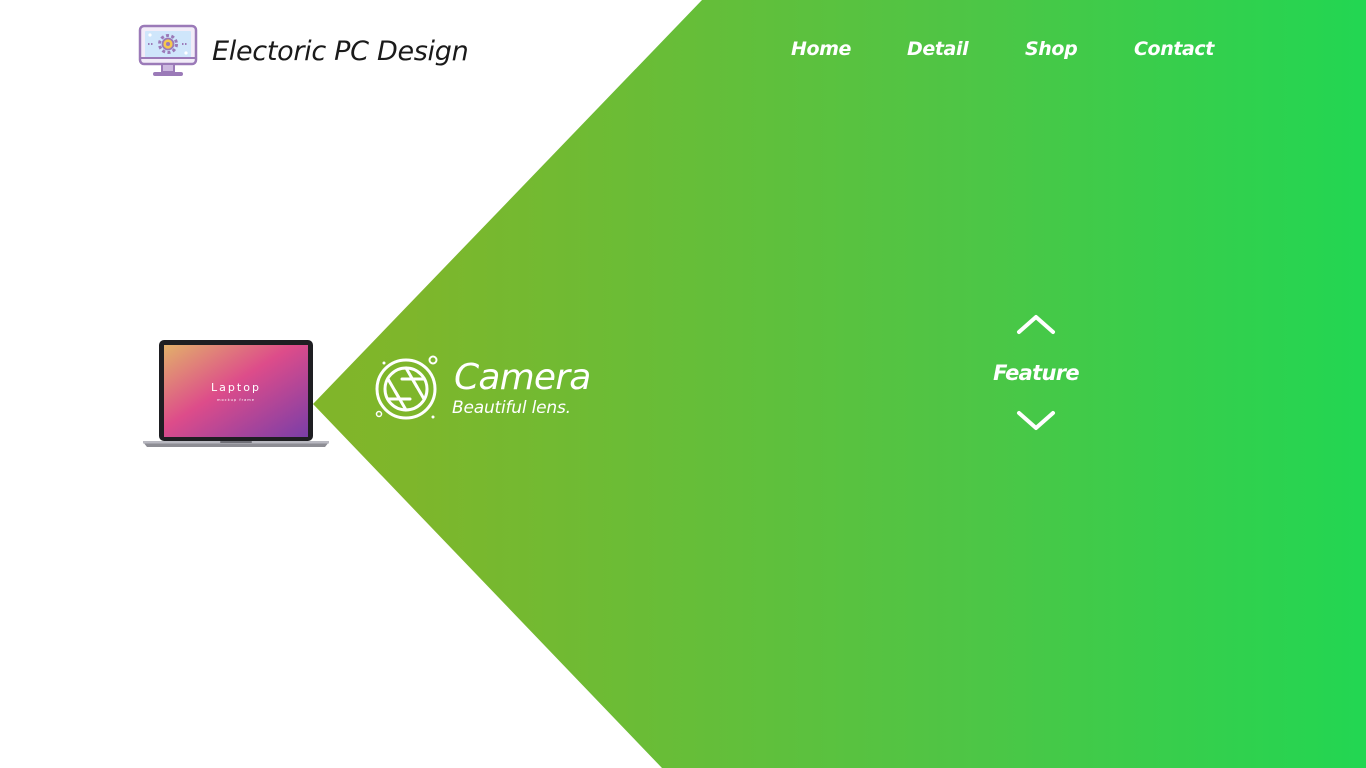 This screenshot has height=768, width=1366. I want to click on chevron-down-icon, so click(1036, 421).